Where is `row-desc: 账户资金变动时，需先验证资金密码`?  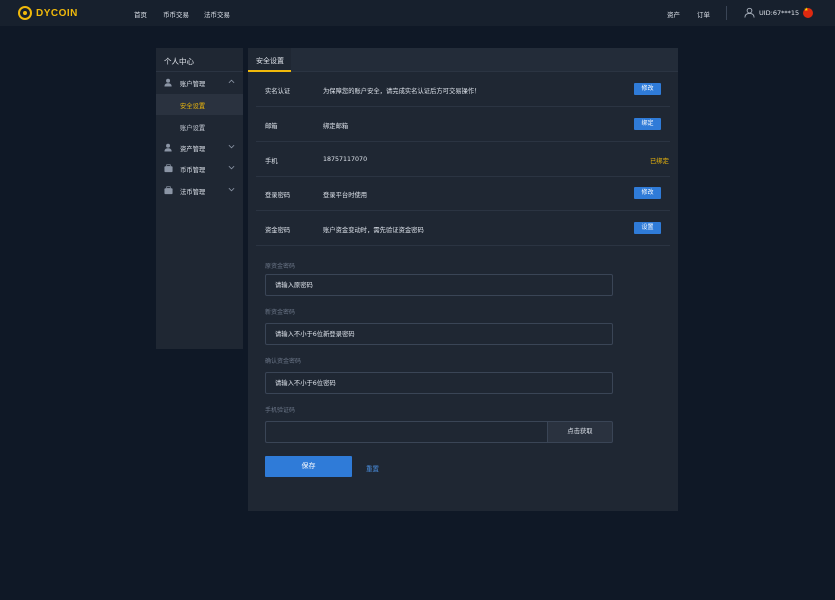
row-desc: 账户资金变动时，需先验证资金密码 is located at coordinates (373, 230).